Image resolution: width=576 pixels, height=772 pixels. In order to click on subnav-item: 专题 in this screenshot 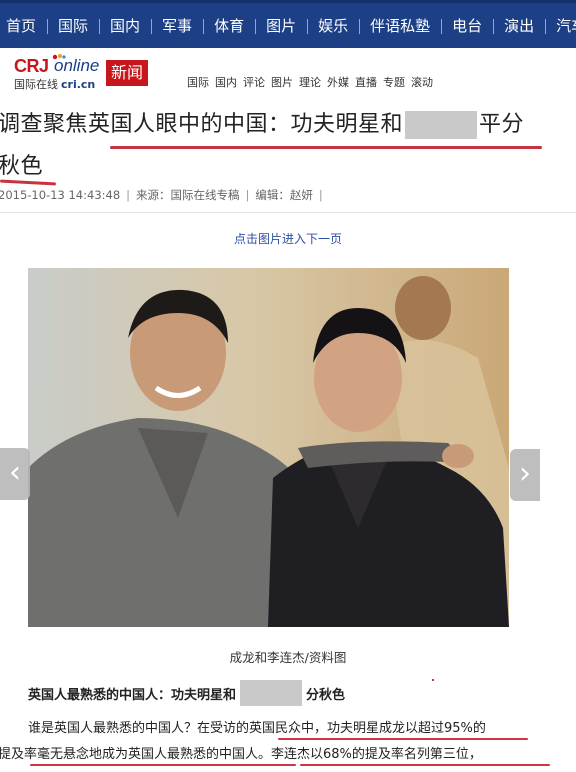, I will do `click(394, 82)`.